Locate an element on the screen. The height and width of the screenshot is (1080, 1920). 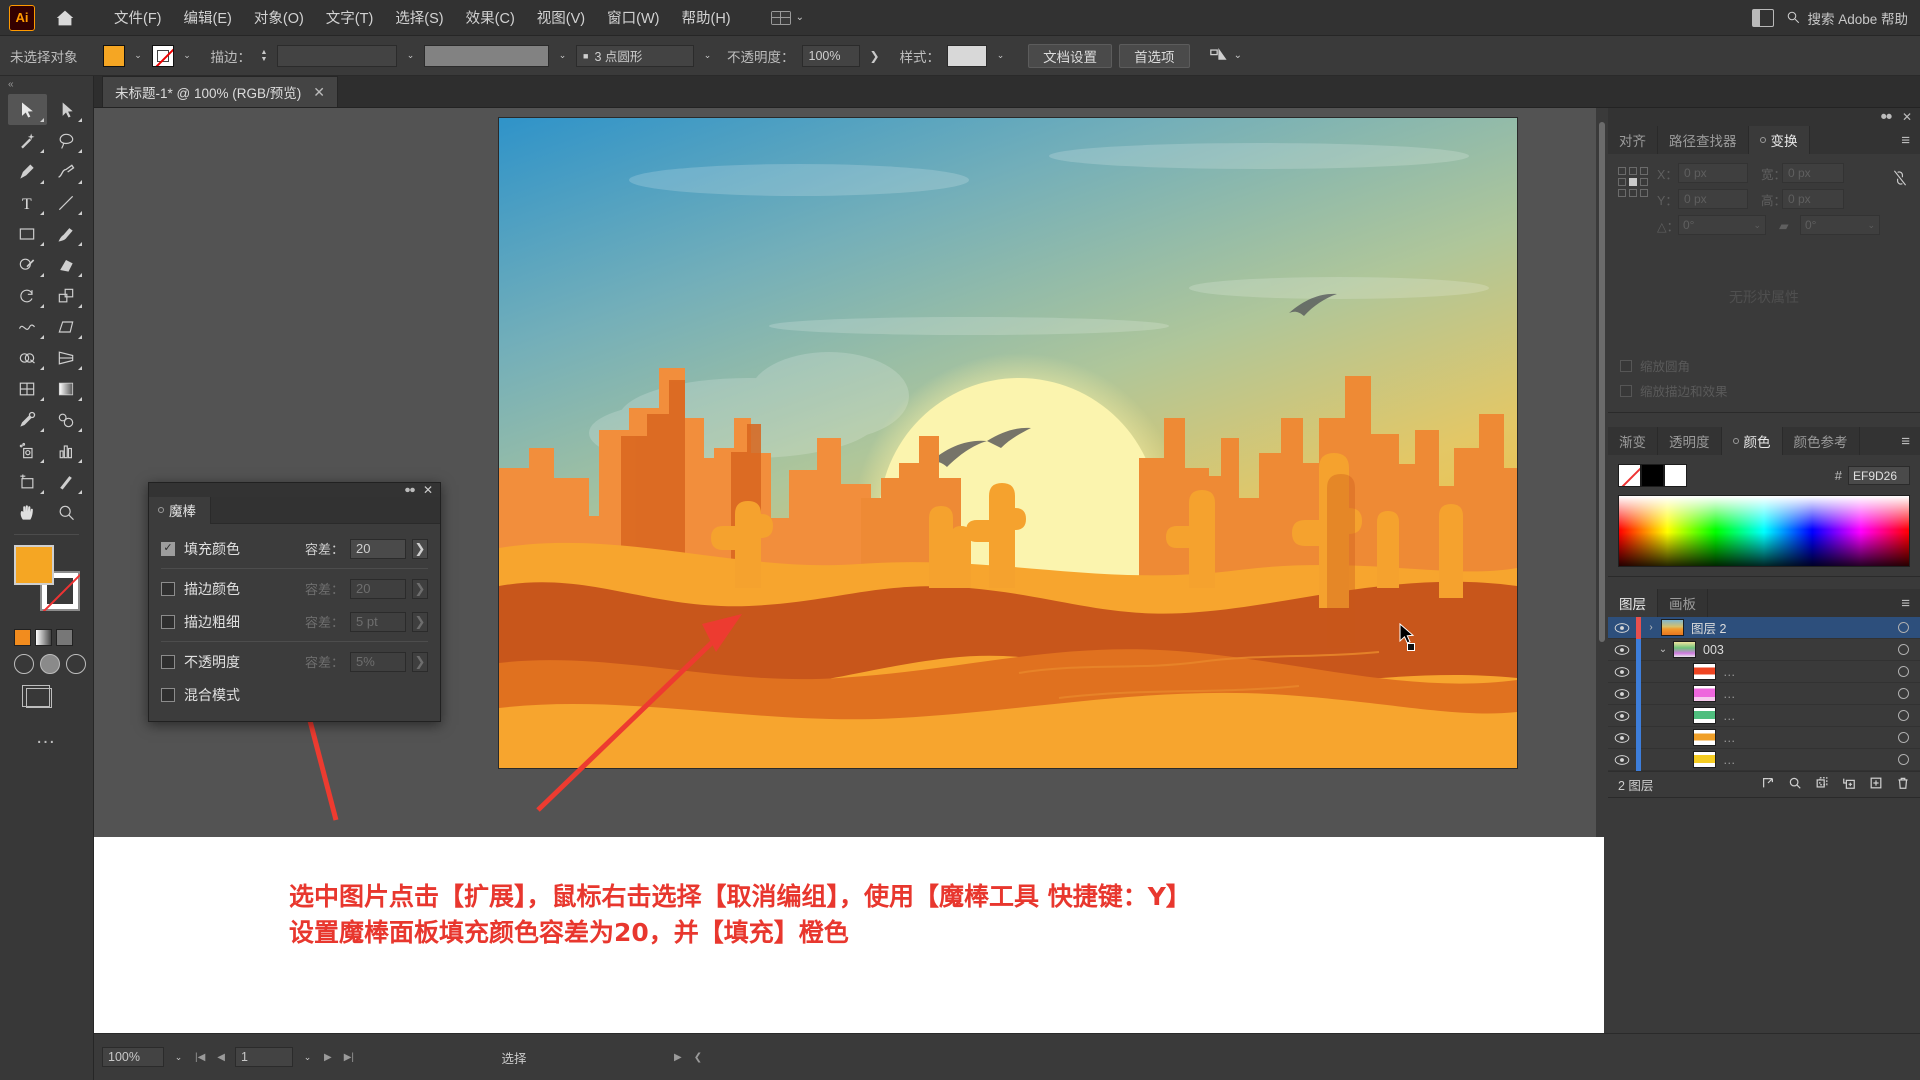
scale-corners-checkbox-row: 缩放圆角 is located at coordinates (1764, 365).